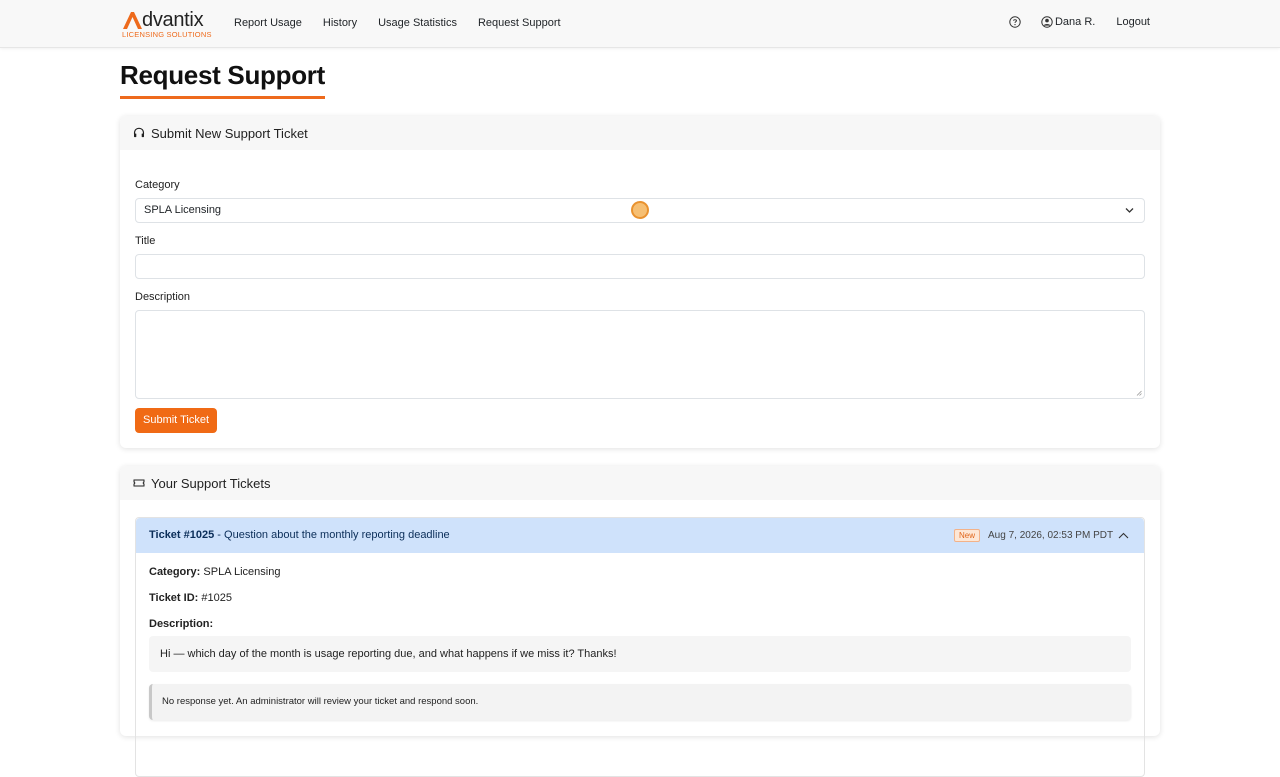 The width and height of the screenshot is (1280, 777). I want to click on status-badge: New, so click(967, 535).